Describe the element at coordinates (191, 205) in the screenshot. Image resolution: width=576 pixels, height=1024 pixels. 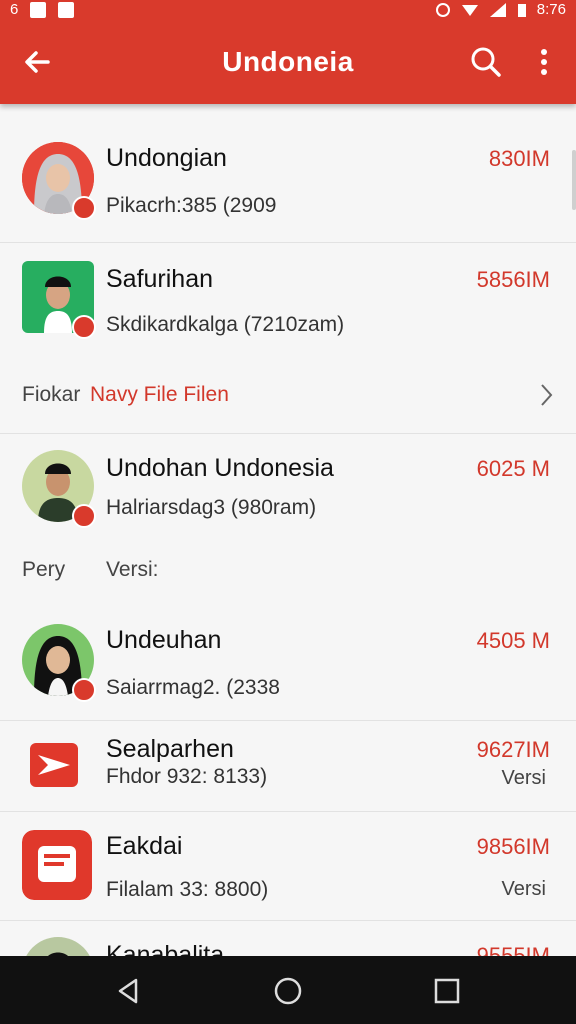
I see `item-subtitle: Pikacrh:385 (2909` at that location.